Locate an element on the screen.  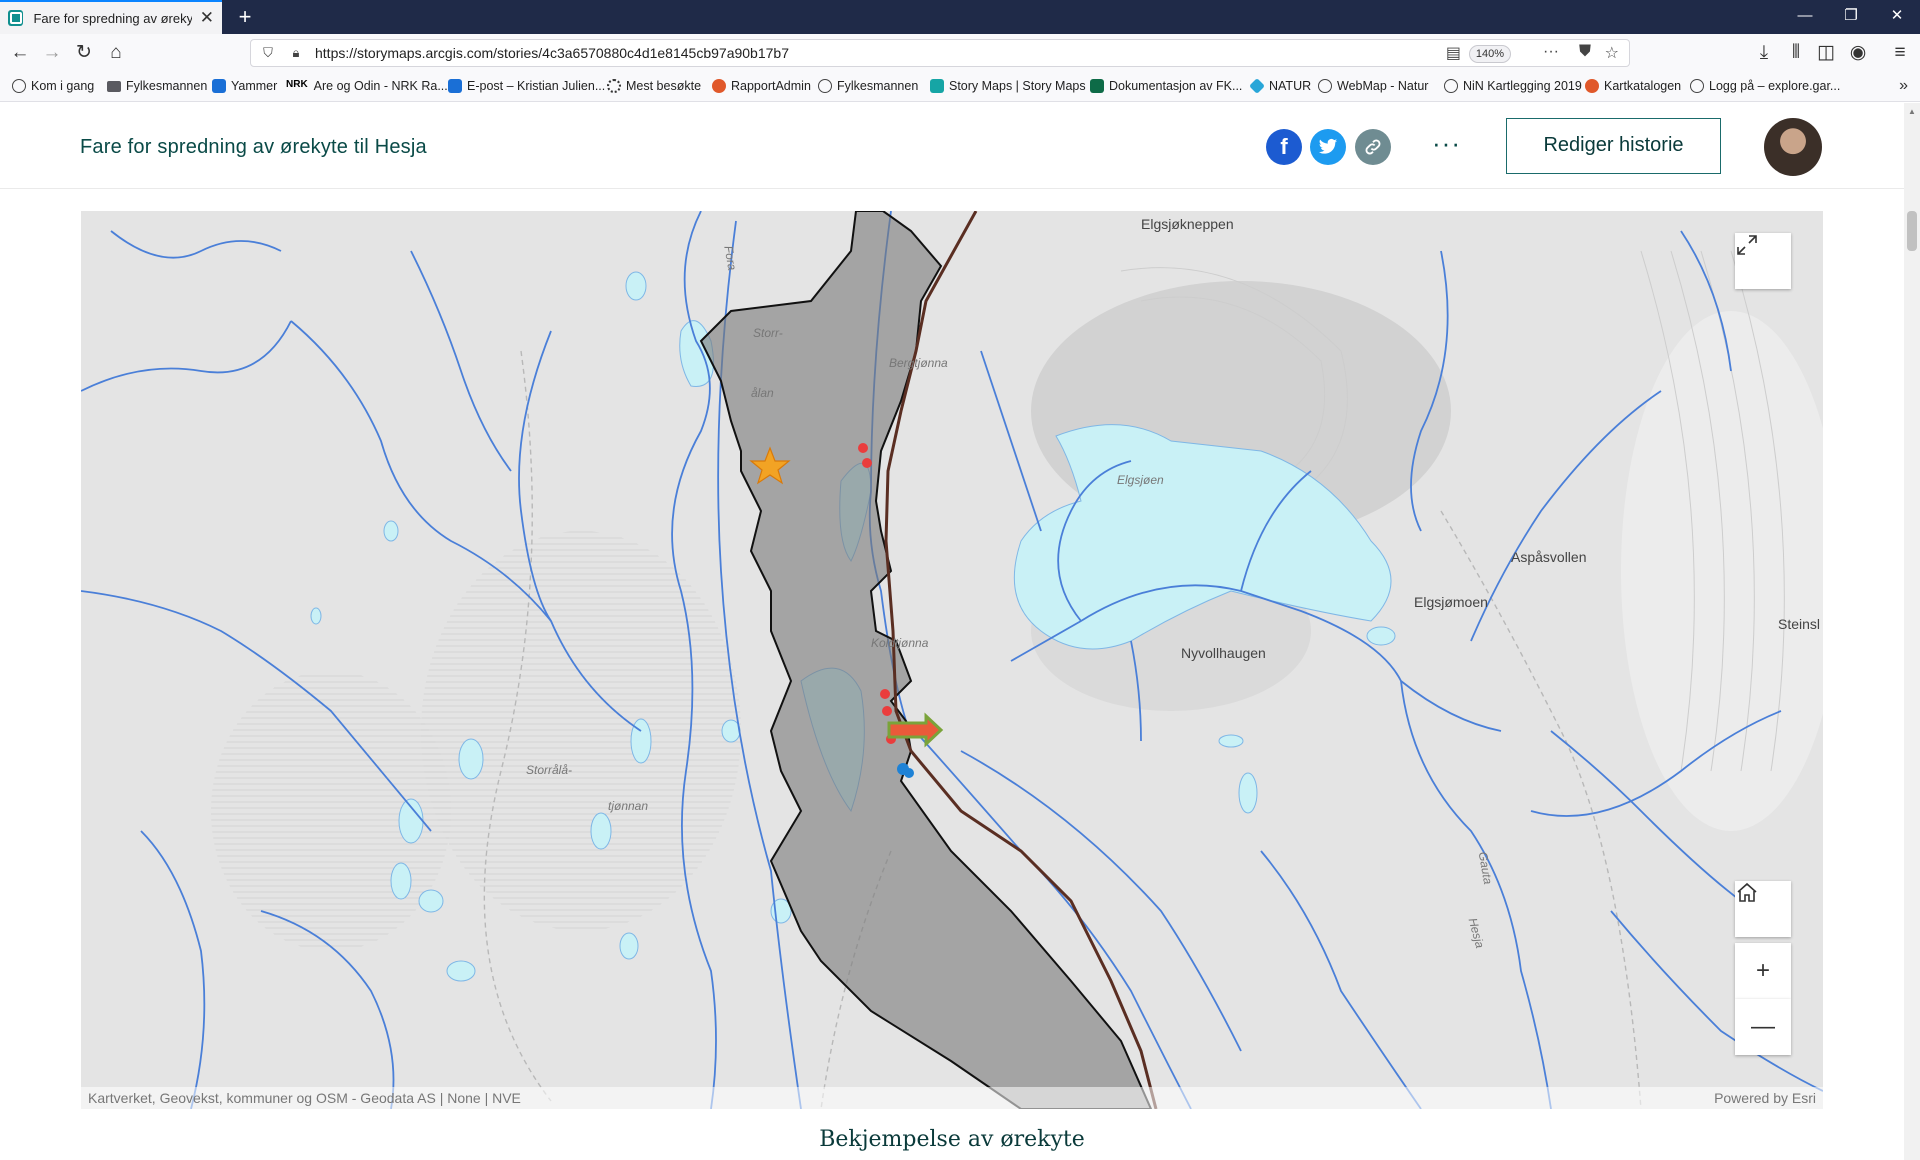
bookmark-item: Mest besøkte is located at coordinates (654, 86).